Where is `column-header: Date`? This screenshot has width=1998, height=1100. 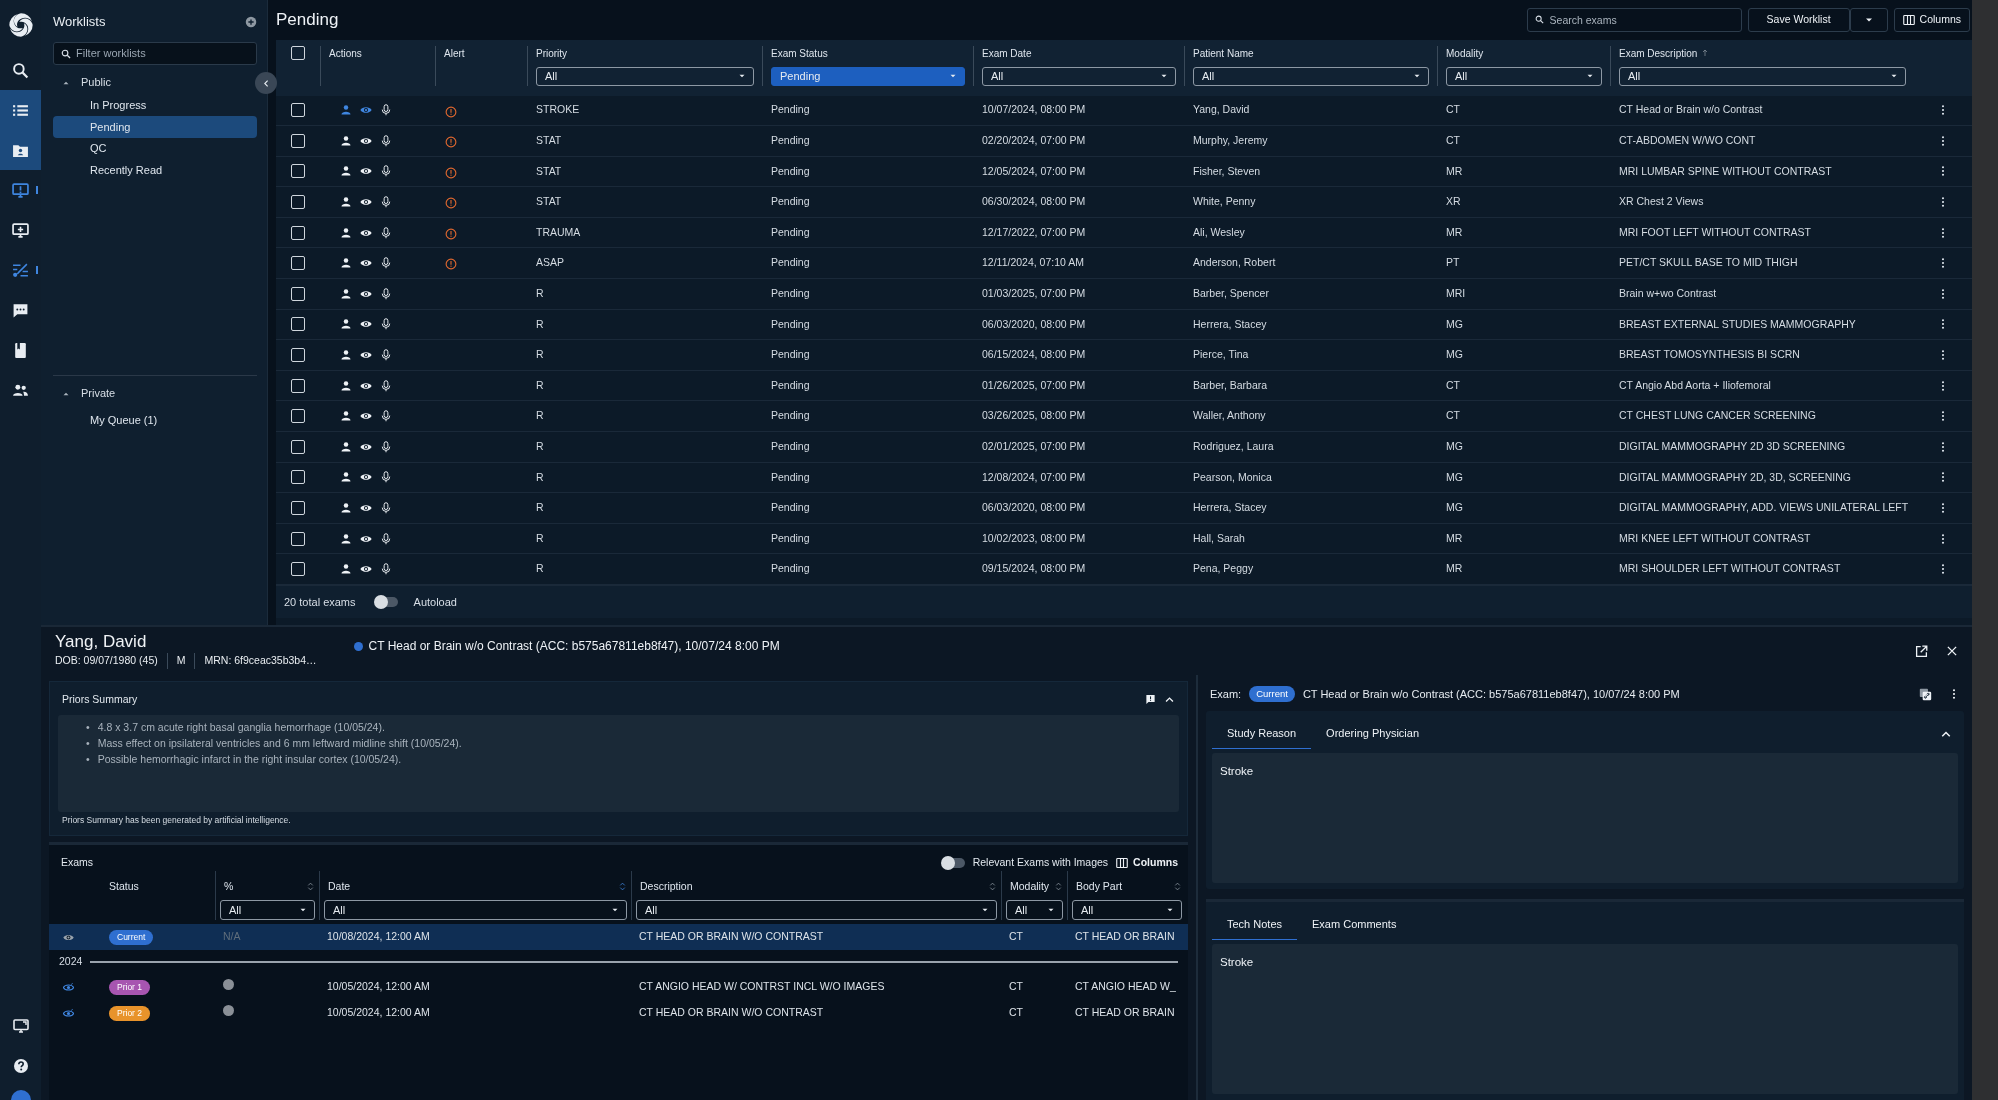
column-header: Date is located at coordinates (339, 886).